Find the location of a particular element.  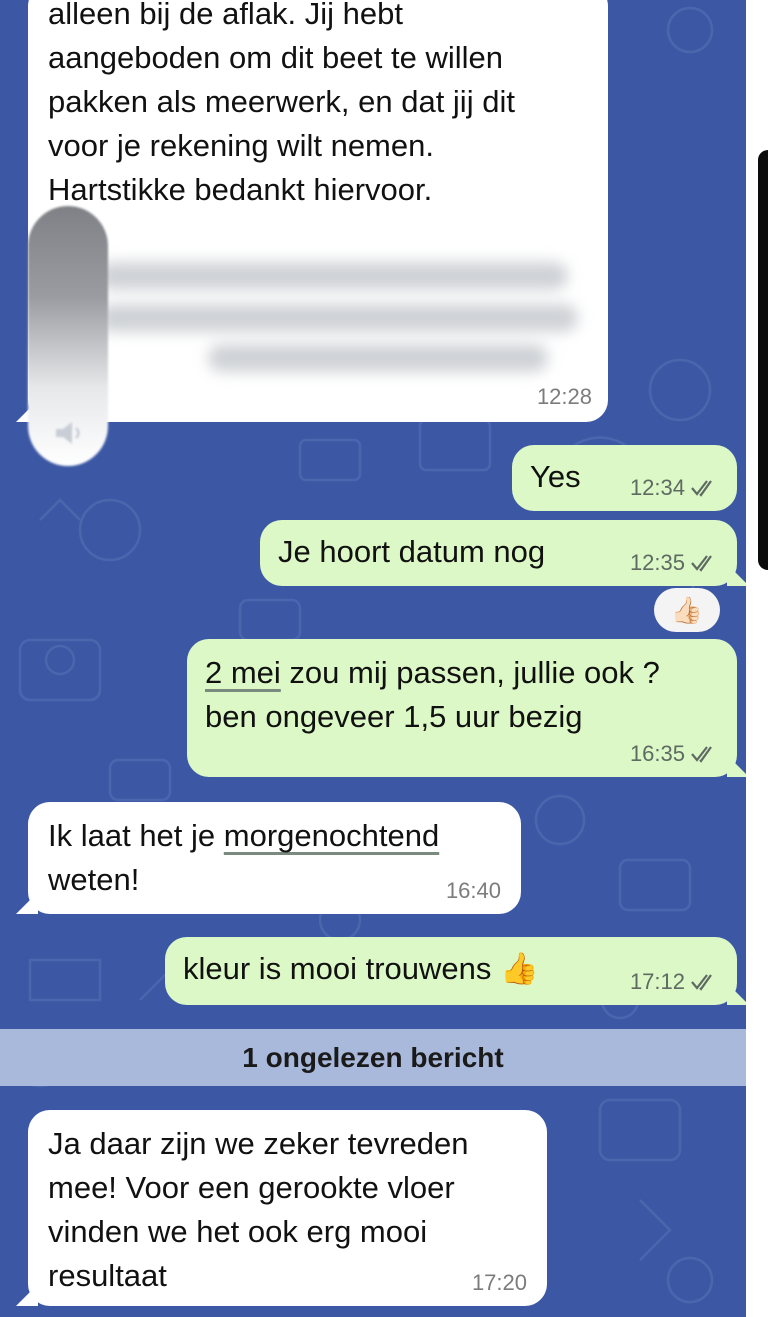

message-time: 17:20 is located at coordinates (499, 1282).